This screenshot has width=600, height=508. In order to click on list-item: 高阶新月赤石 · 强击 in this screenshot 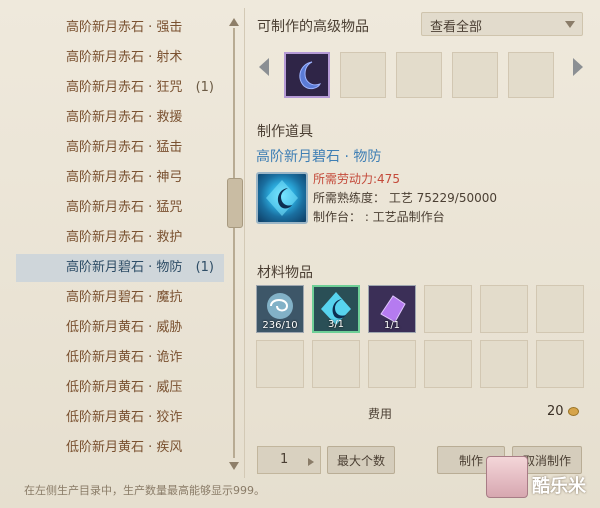, I will do `click(120, 28)`.